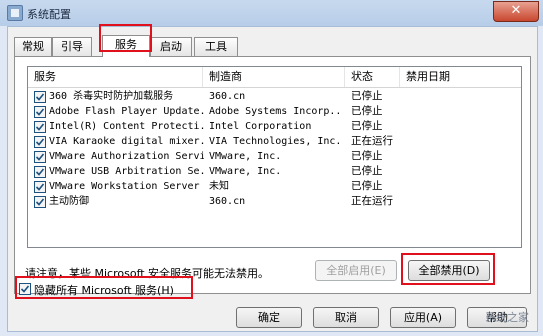  What do you see at coordinates (274, 186) in the screenshot?
I see `table-row: VMware Workstation Server 未知 已停止` at bounding box center [274, 186].